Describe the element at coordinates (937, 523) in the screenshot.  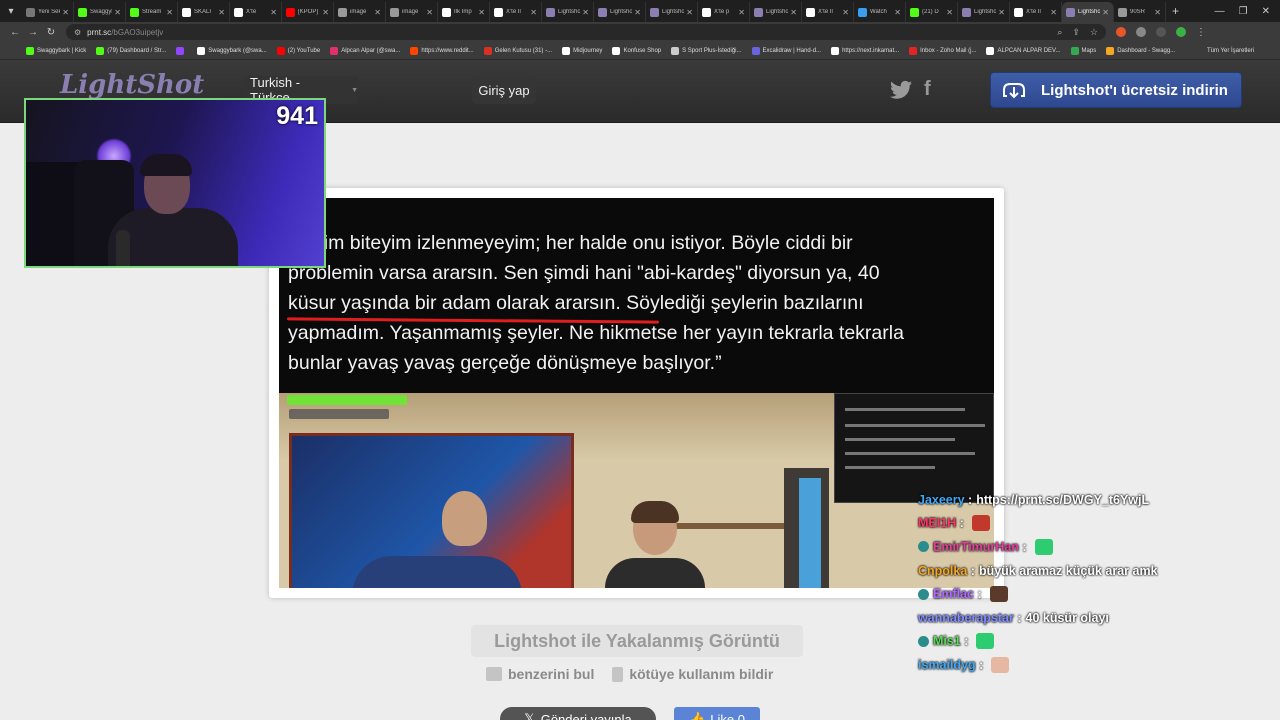
I see `chat-username: MEI1H` at that location.